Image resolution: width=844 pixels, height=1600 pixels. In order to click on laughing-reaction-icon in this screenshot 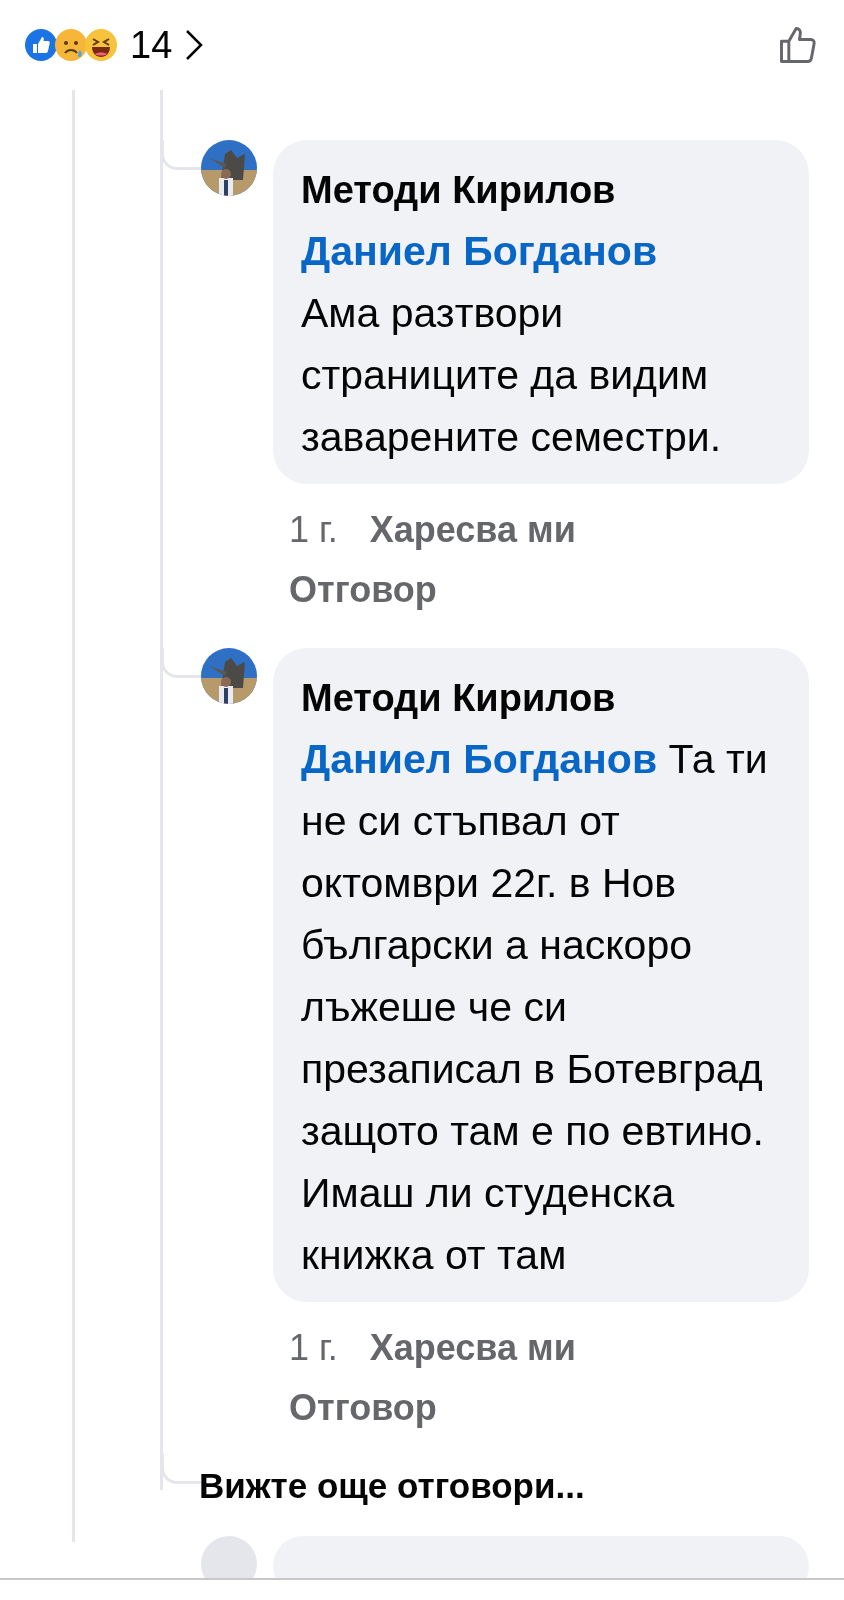, I will do `click(101, 45)`.